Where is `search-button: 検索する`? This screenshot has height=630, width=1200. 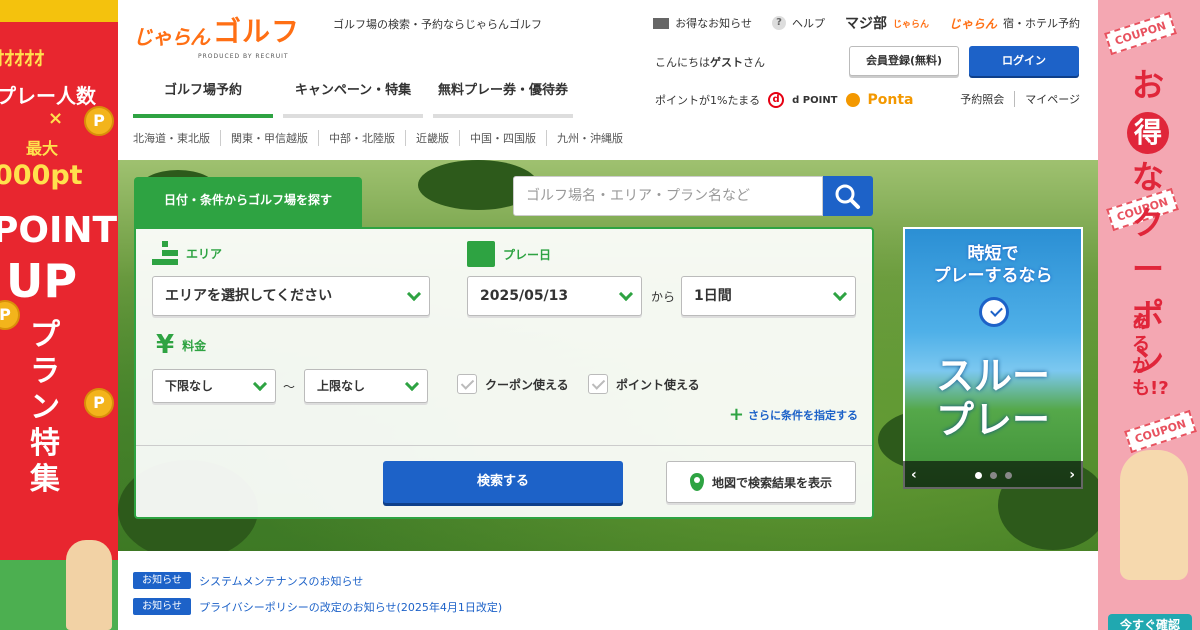 search-button: 検索する is located at coordinates (503, 482).